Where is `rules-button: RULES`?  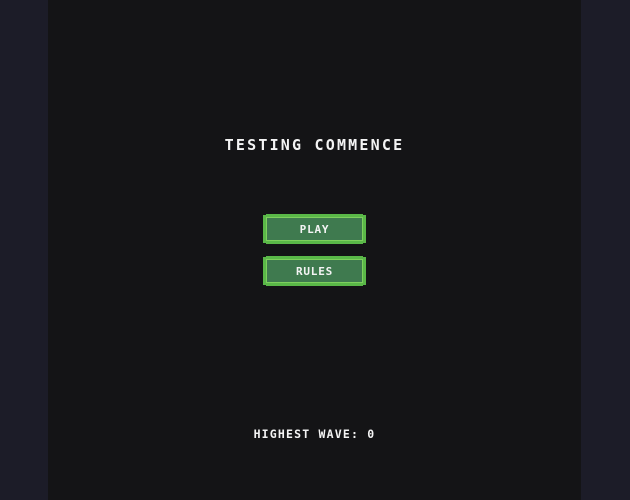
rules-button: RULES is located at coordinates (314, 271).